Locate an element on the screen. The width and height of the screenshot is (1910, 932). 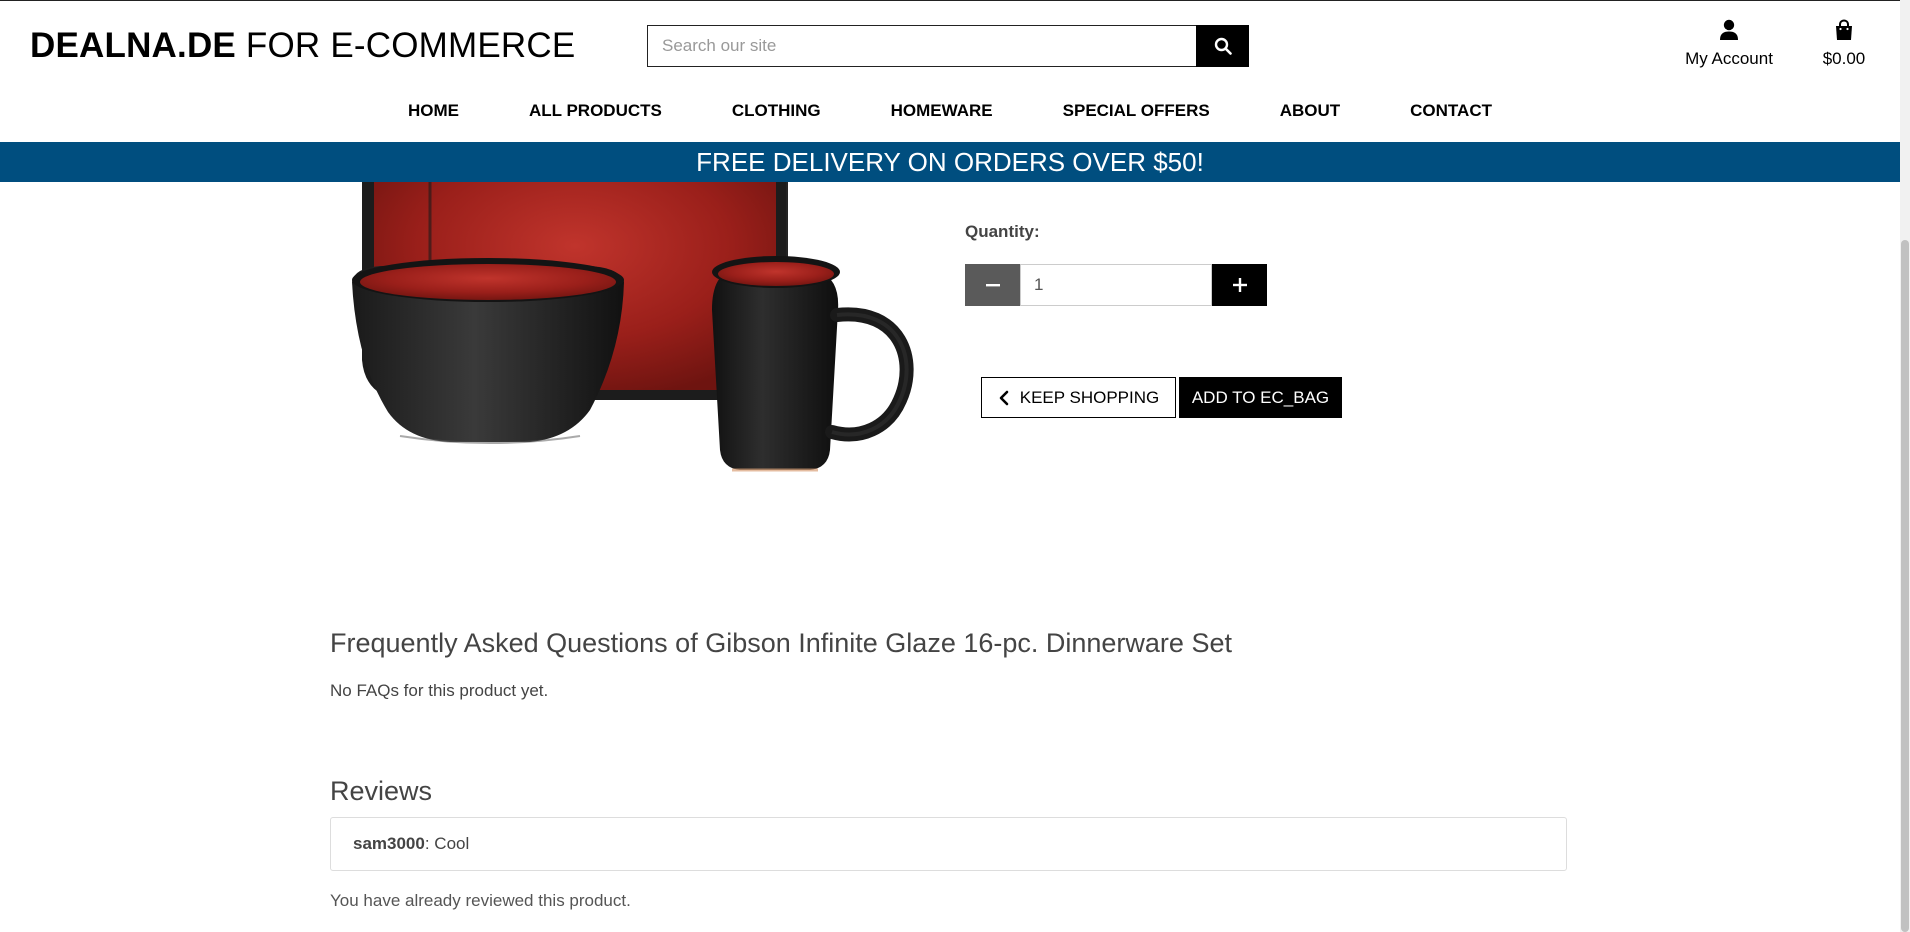
quantity-label: Quantity: is located at coordinates (1002, 231).